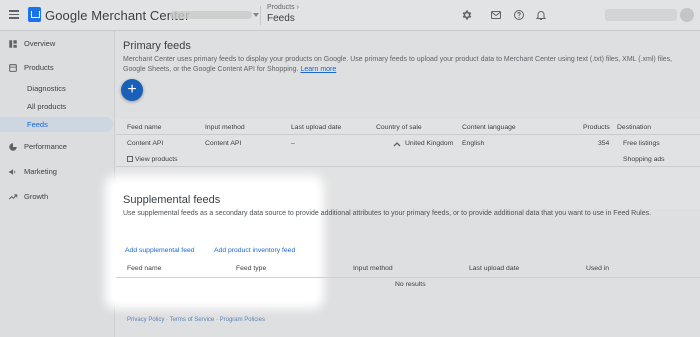 Image resolution: width=700 pixels, height=337 pixels. What do you see at coordinates (519, 15) in the screenshot?
I see `help-icon` at bounding box center [519, 15].